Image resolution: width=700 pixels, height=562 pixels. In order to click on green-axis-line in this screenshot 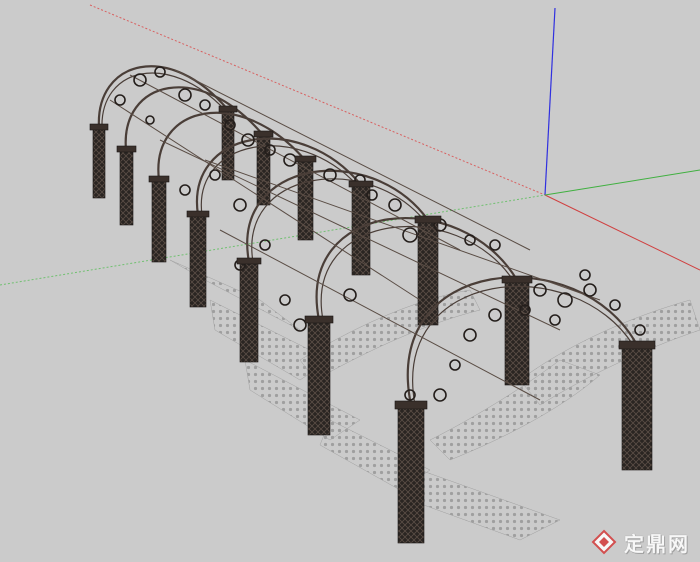, I will do `click(622, 182)`.